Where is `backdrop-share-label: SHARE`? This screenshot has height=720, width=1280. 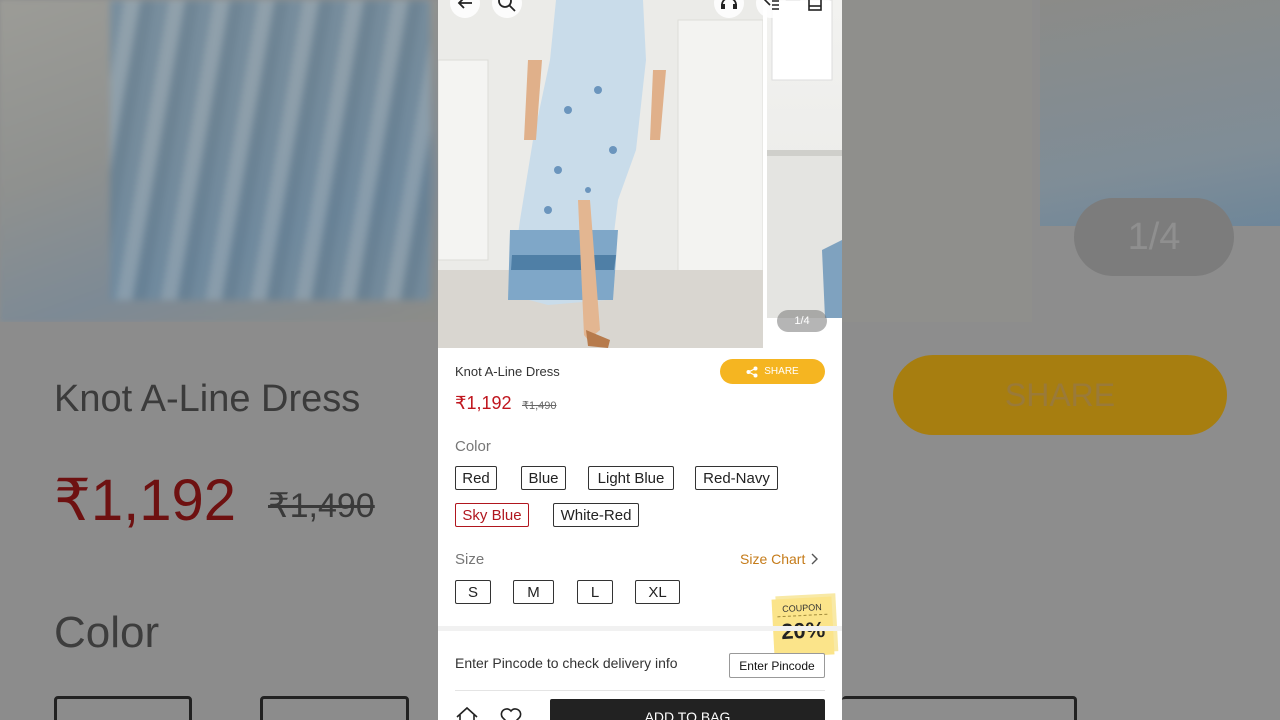
backdrop-share-label: SHARE is located at coordinates (1060, 395).